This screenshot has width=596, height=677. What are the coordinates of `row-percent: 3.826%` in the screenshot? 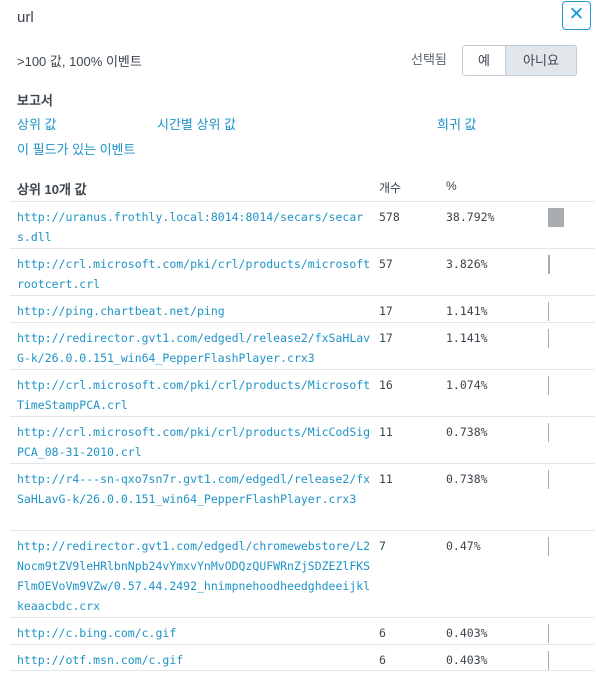 It's located at (467, 264).